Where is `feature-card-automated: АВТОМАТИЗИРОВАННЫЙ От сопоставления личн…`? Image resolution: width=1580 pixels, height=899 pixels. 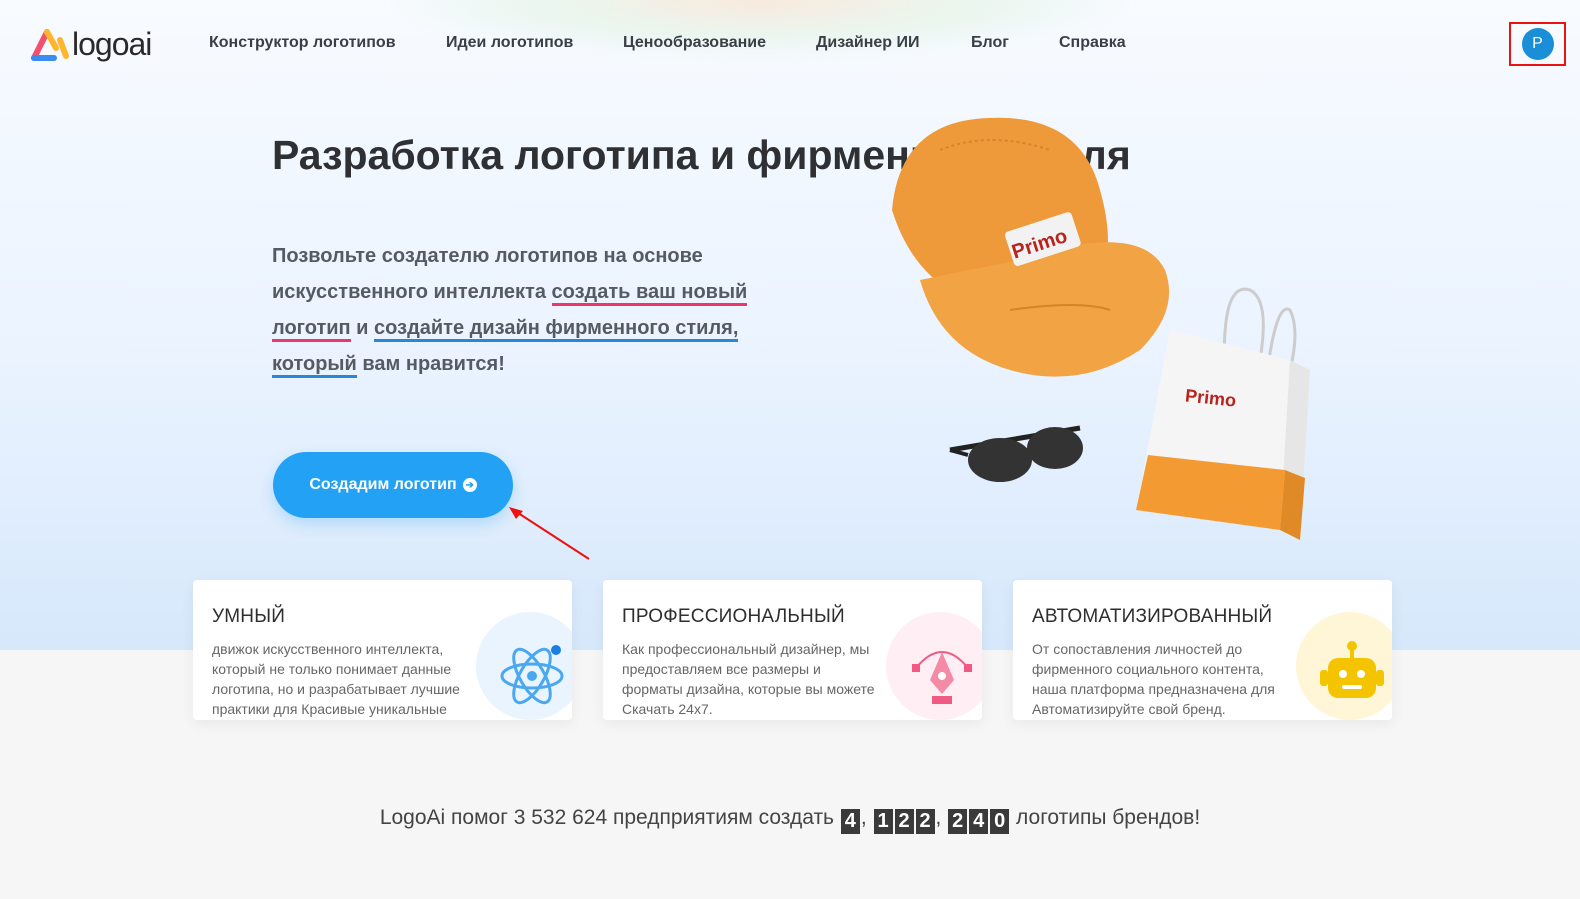
feature-card-automated: АВТОМАТИЗИРОВАННЫЙ От сопоставления личн… is located at coordinates (1202, 650).